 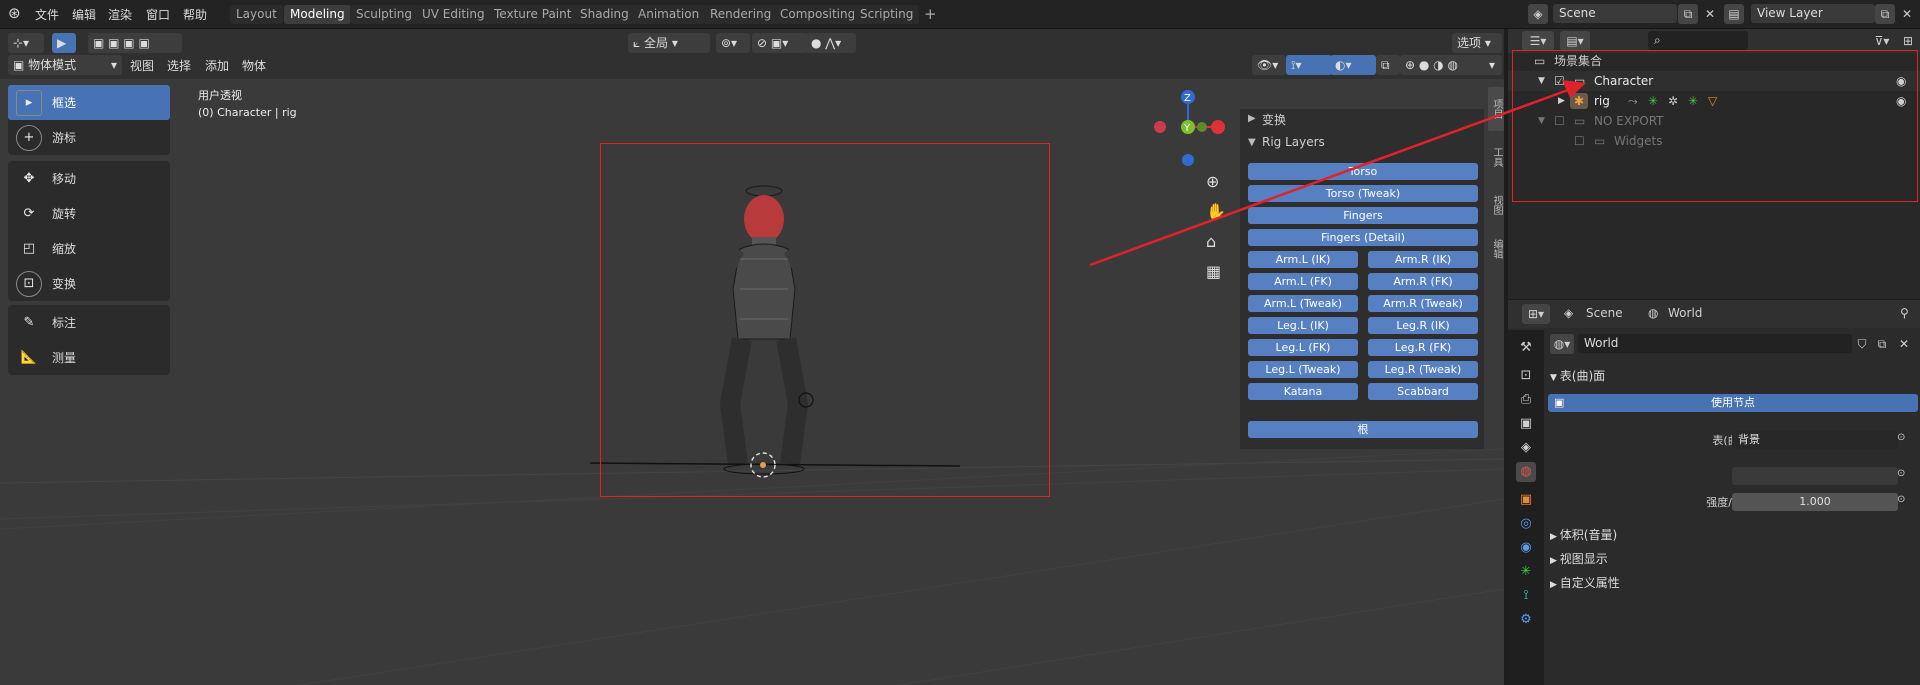 What do you see at coordinates (89, 137) in the screenshot?
I see `tool-cursor: + 游标` at bounding box center [89, 137].